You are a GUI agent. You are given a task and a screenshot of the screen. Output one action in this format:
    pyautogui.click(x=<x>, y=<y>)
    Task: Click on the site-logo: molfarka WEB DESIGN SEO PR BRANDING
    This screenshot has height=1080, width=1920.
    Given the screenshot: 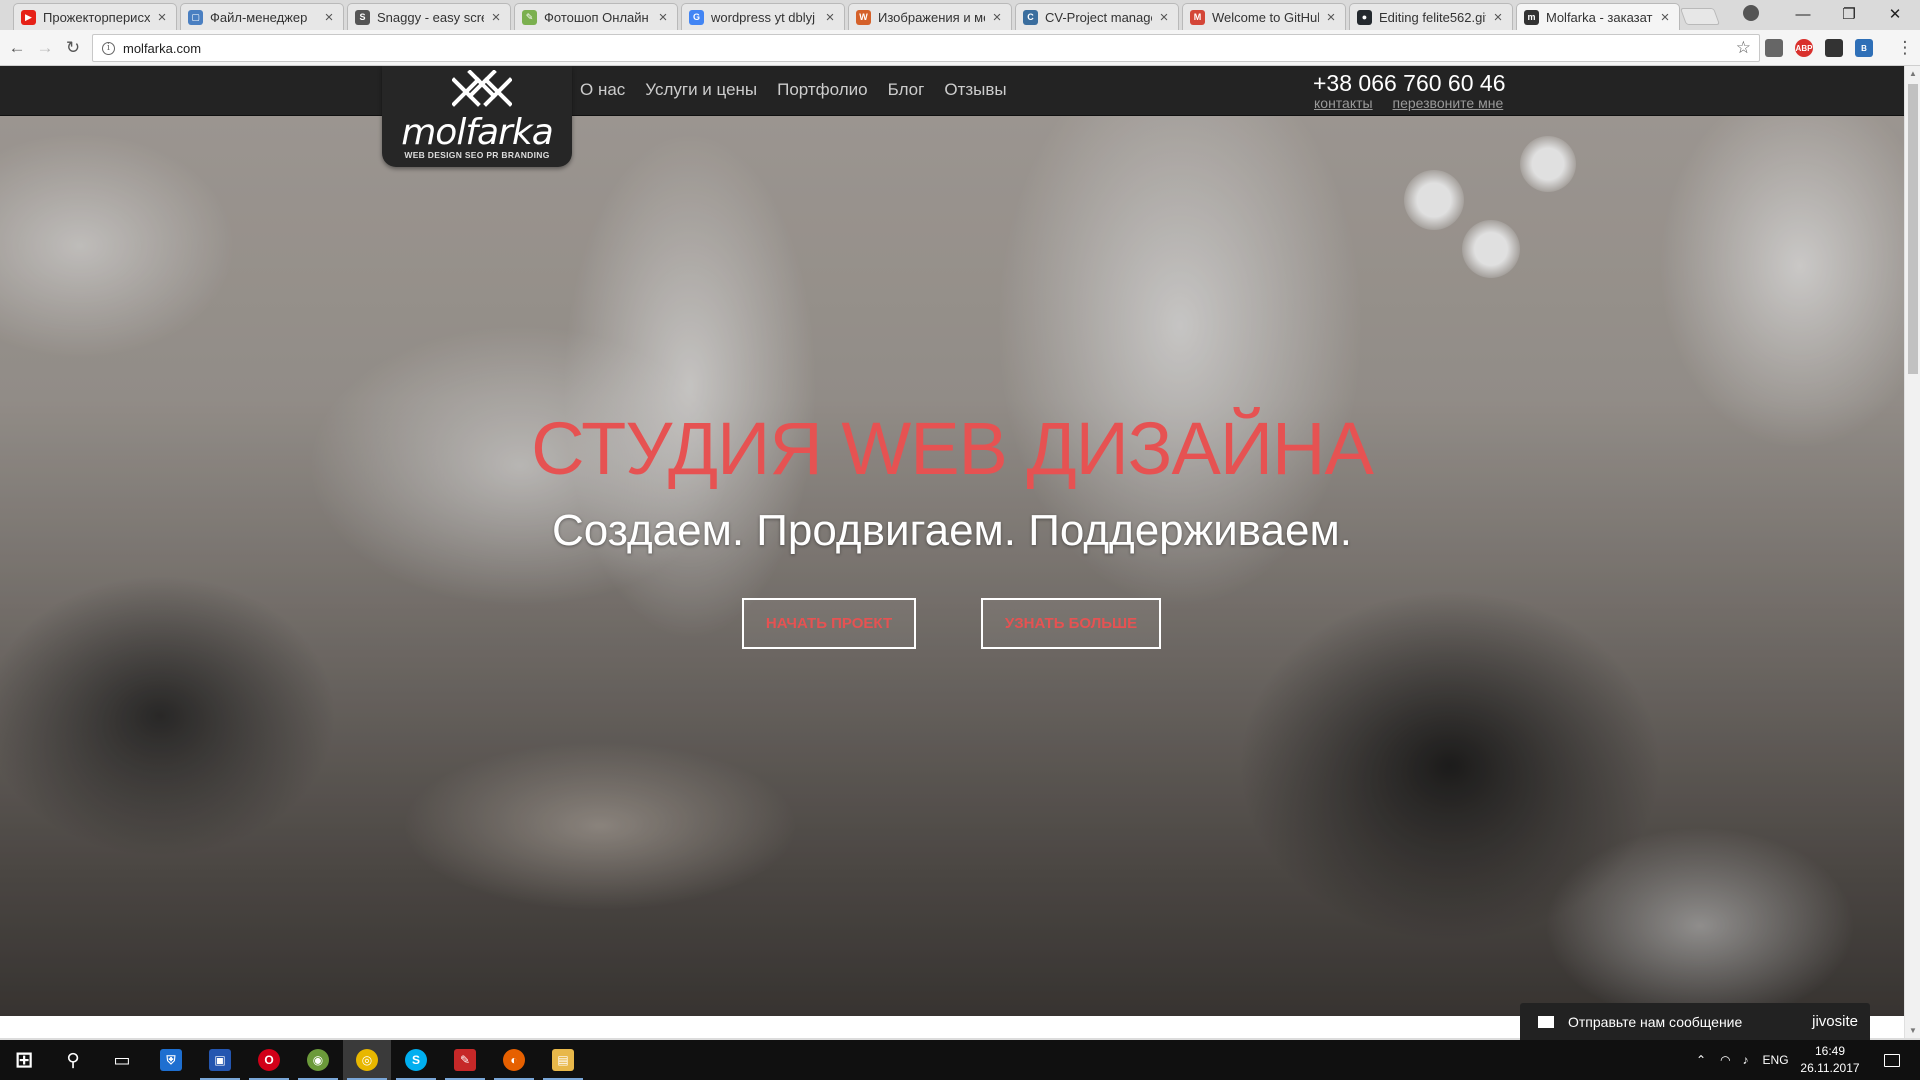 What is the action you would take?
    pyautogui.click(x=477, y=116)
    